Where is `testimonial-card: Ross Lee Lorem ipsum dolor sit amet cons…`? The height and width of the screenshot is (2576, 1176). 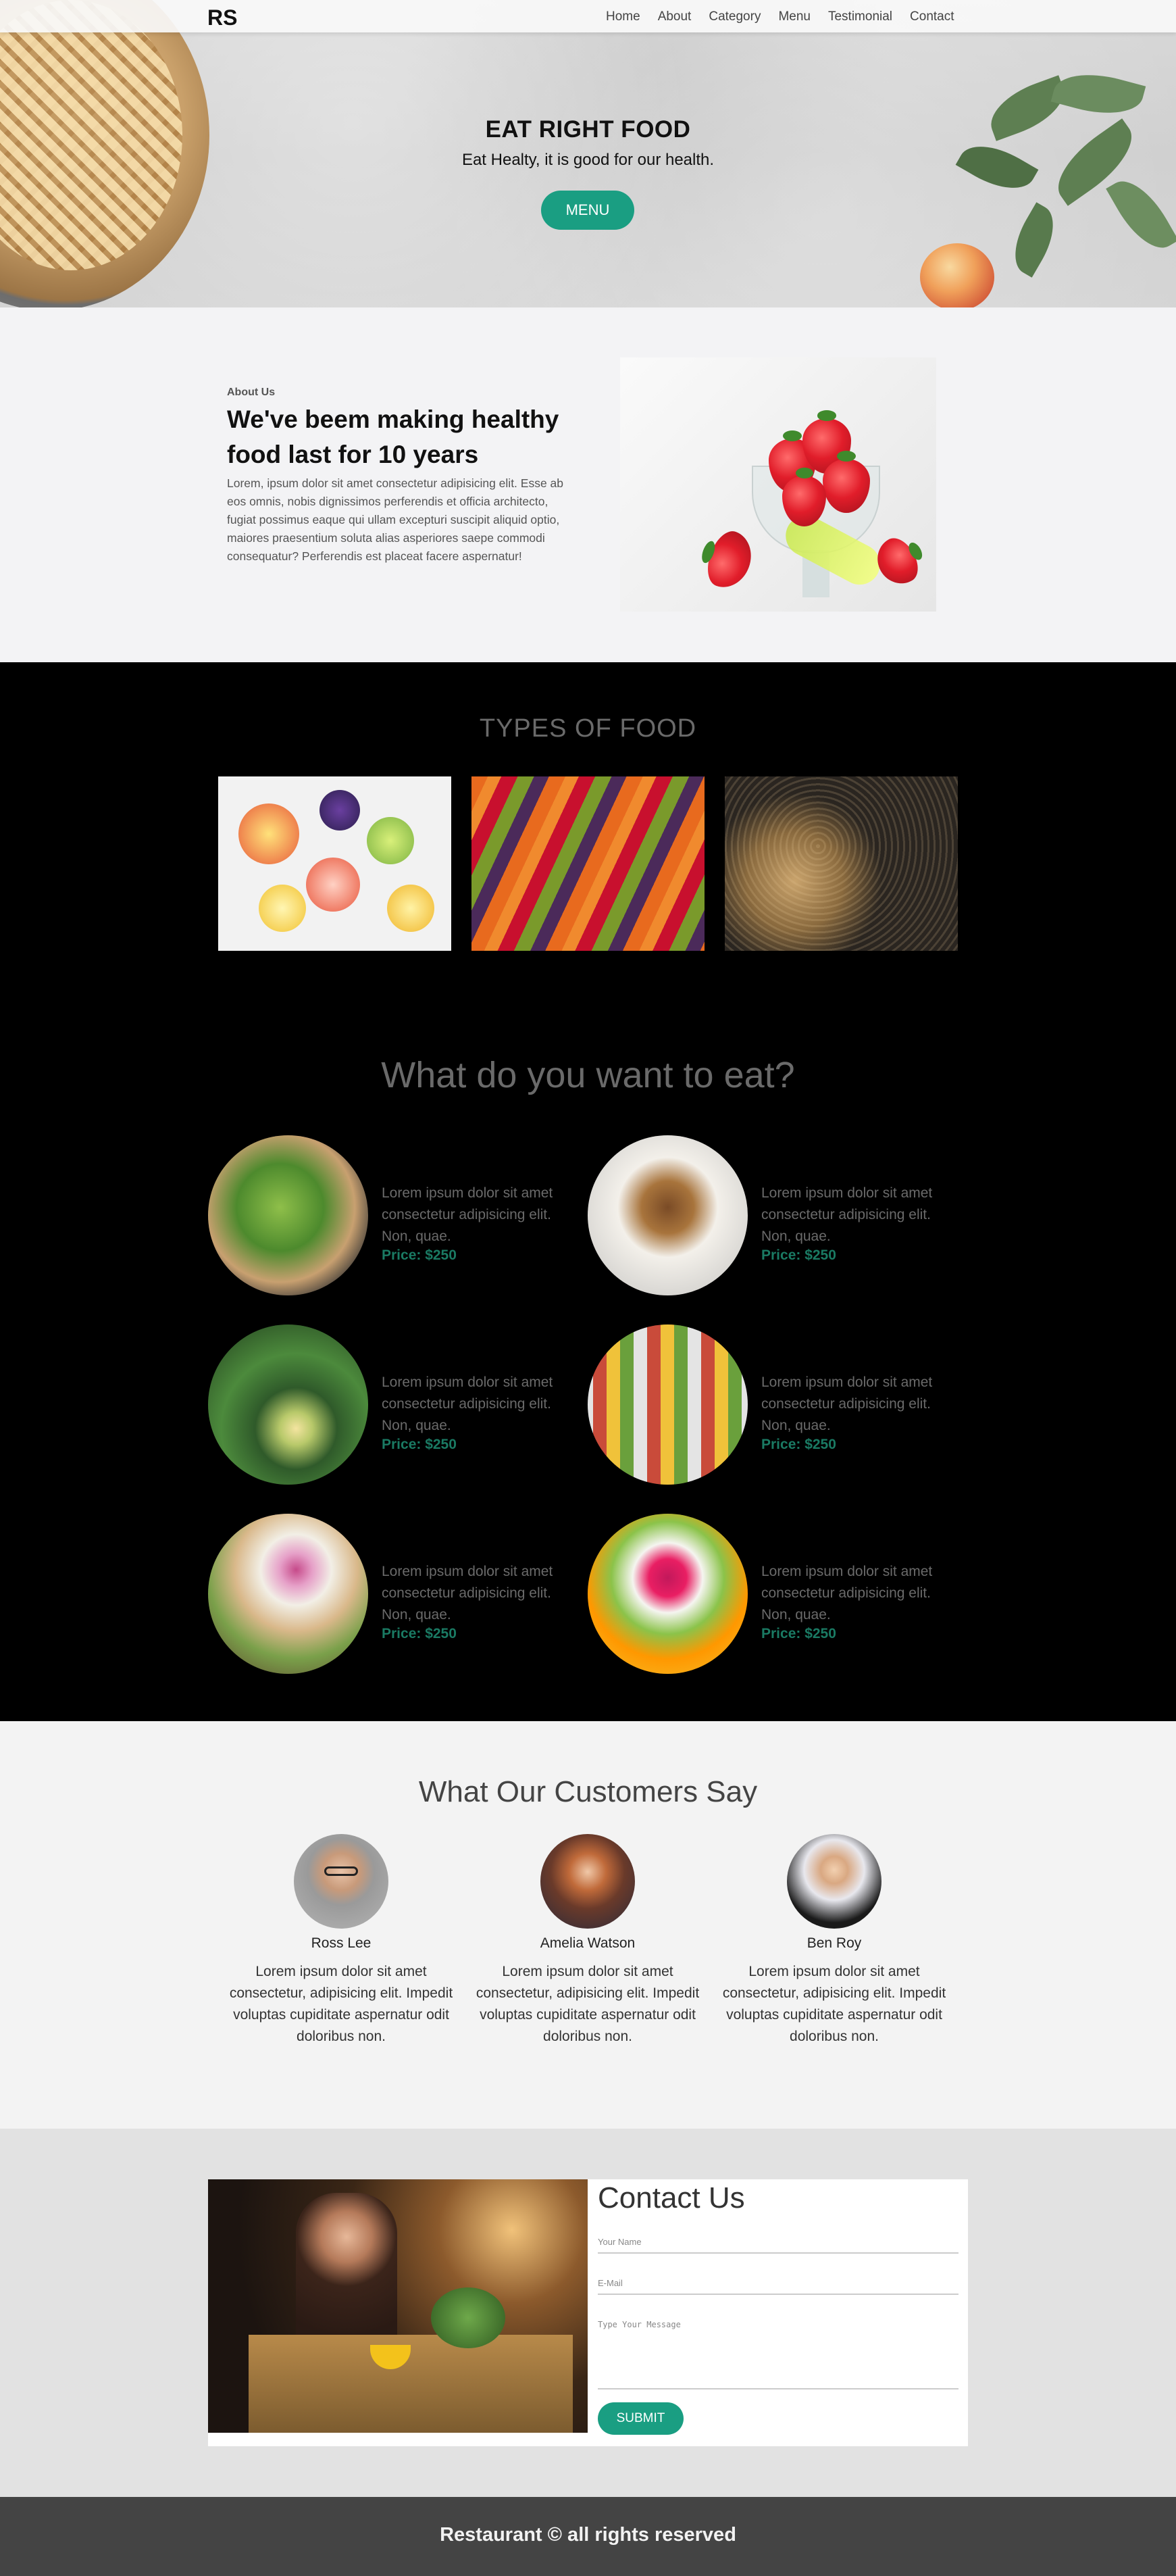 testimonial-card: Ross Lee Lorem ipsum dolor sit amet cons… is located at coordinates (341, 1941).